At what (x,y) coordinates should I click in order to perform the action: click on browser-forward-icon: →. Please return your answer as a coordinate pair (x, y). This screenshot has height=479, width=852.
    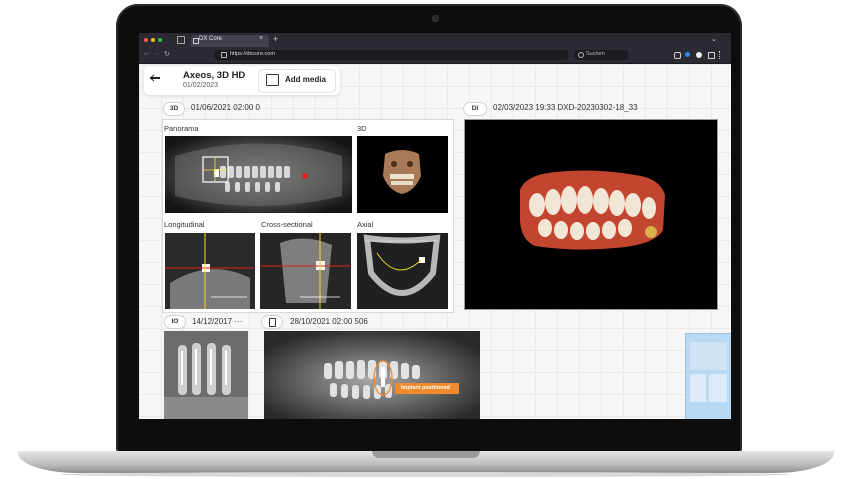
    Looking at the image, I should click on (156, 53).